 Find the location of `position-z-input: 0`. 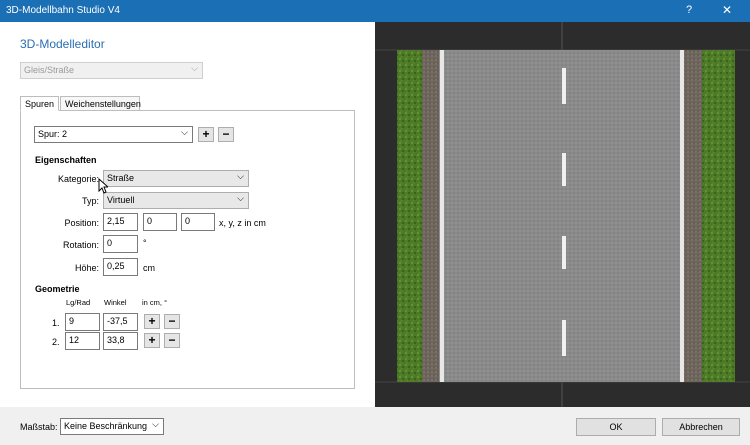

position-z-input: 0 is located at coordinates (198, 222).